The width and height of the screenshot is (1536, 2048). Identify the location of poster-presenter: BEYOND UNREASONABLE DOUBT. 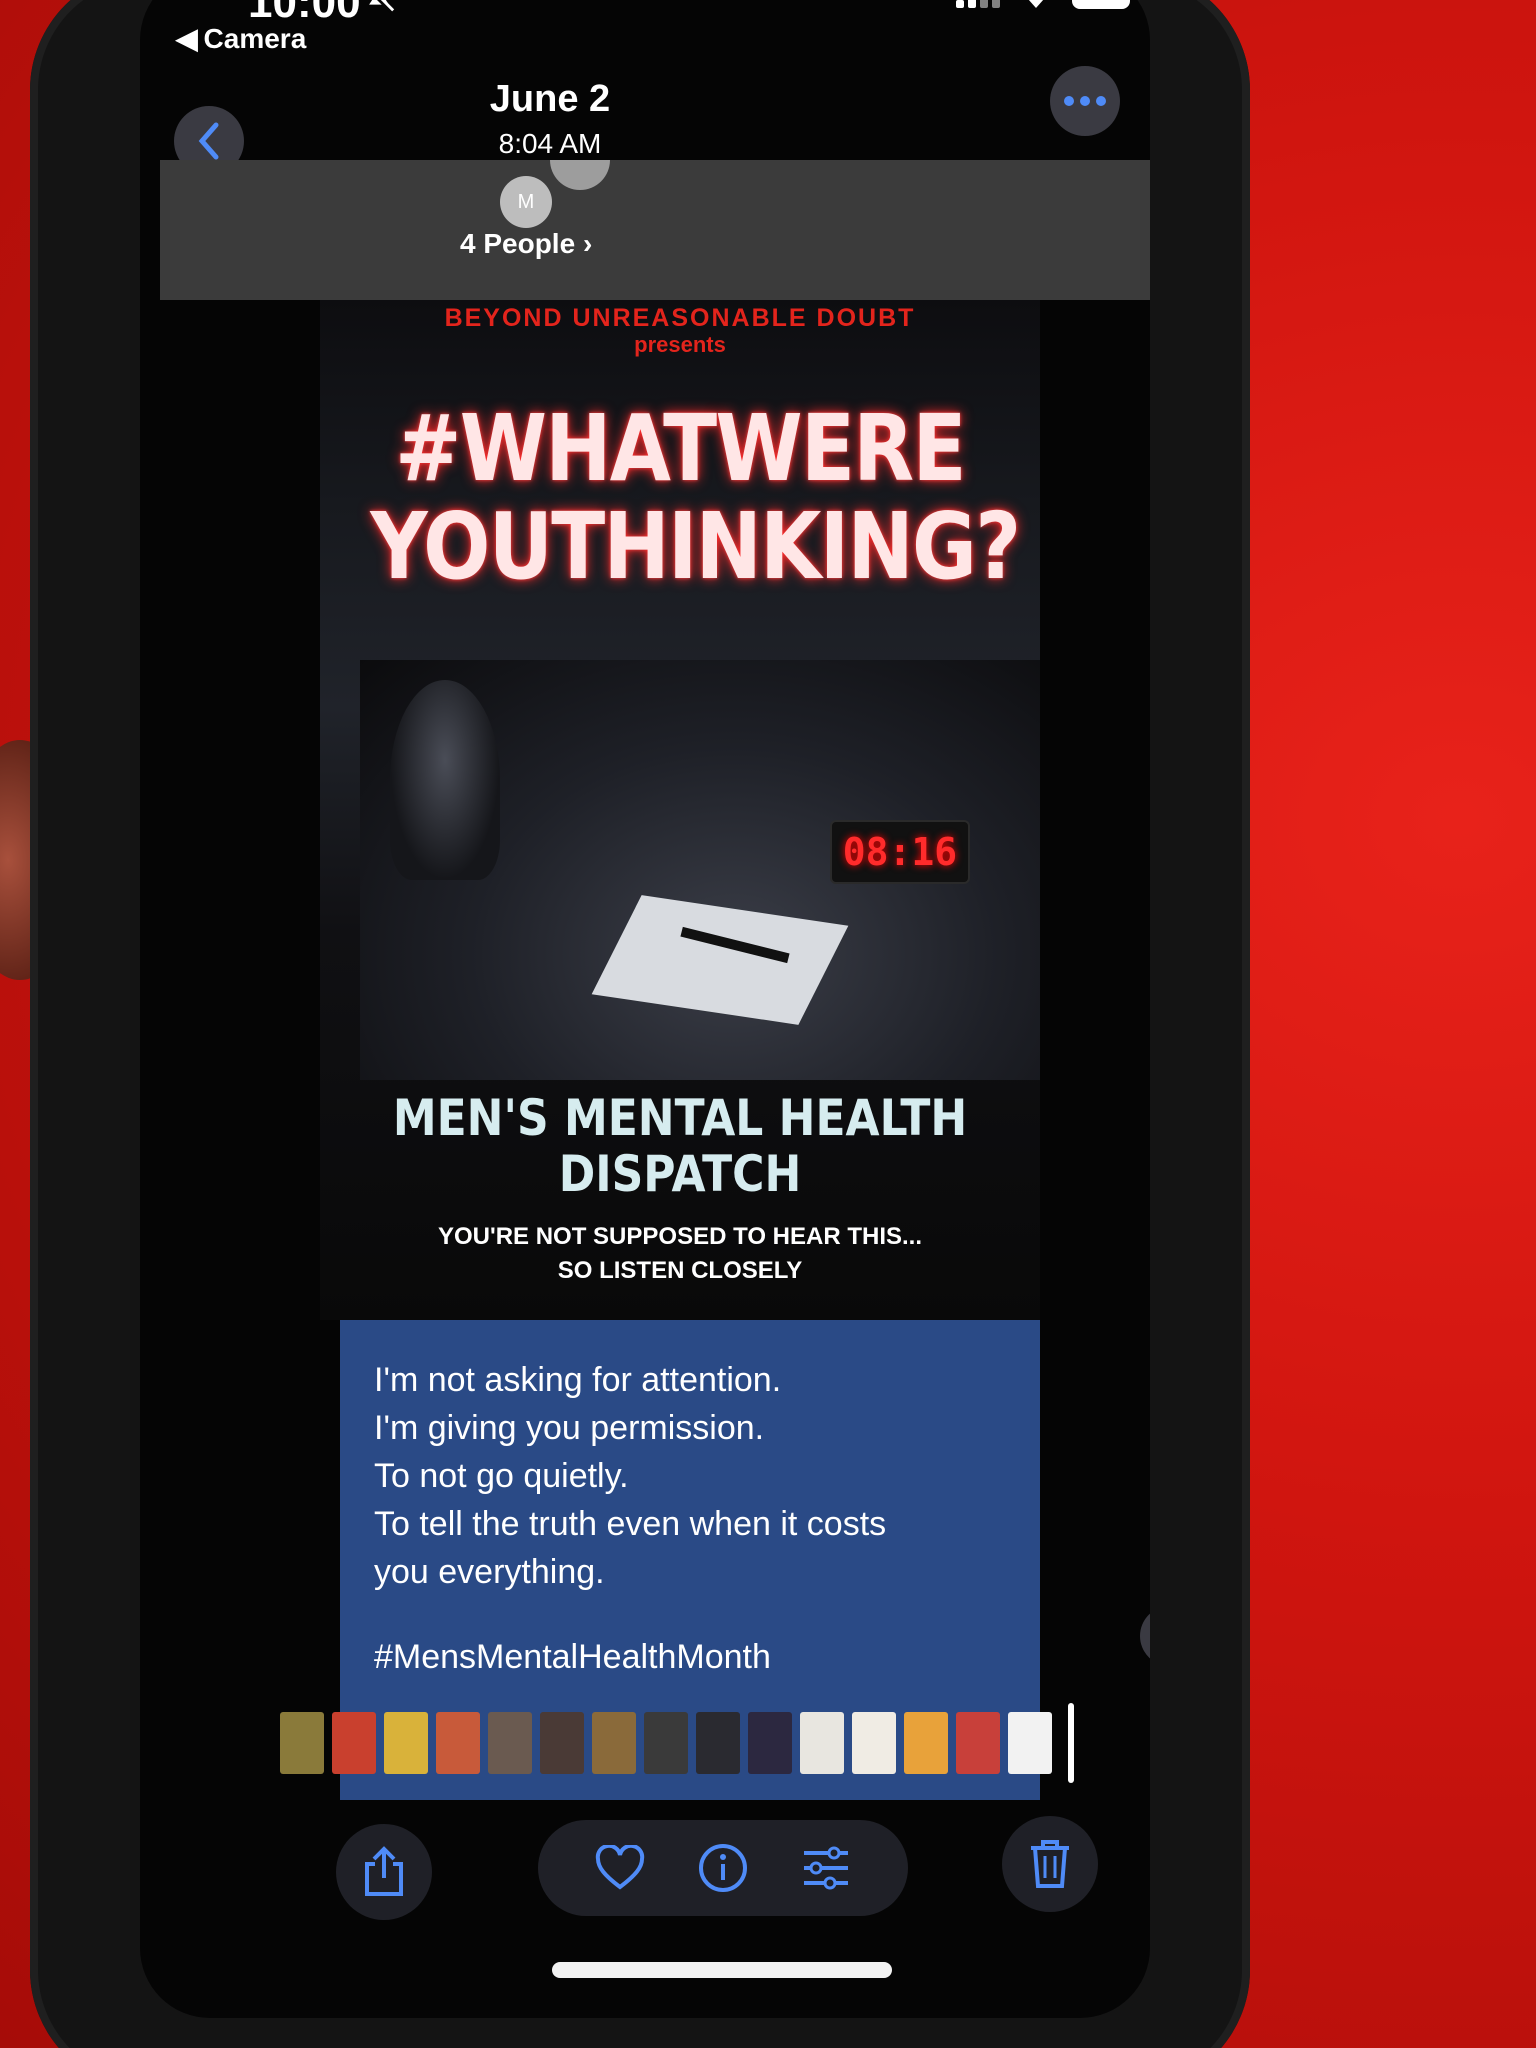
(680, 318).